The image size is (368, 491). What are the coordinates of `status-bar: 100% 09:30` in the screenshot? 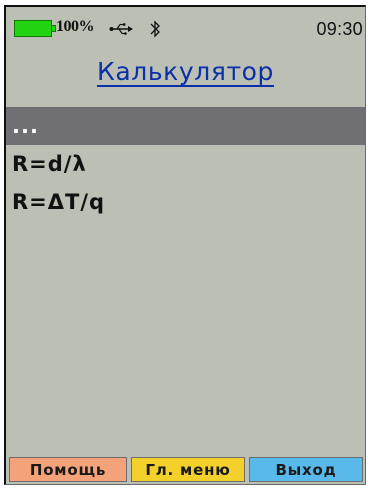 It's located at (185, 27).